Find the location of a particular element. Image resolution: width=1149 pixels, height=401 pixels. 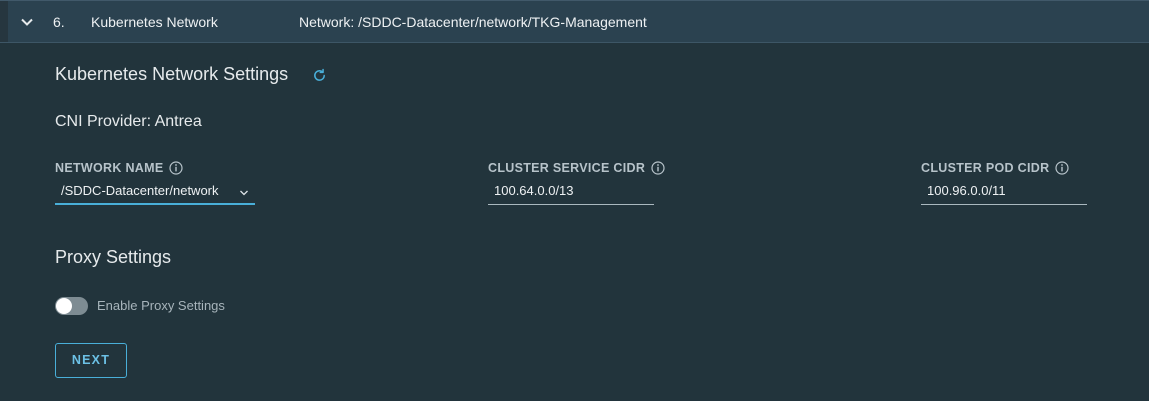

network-name-label: NETWORK NAME is located at coordinates (119, 168).